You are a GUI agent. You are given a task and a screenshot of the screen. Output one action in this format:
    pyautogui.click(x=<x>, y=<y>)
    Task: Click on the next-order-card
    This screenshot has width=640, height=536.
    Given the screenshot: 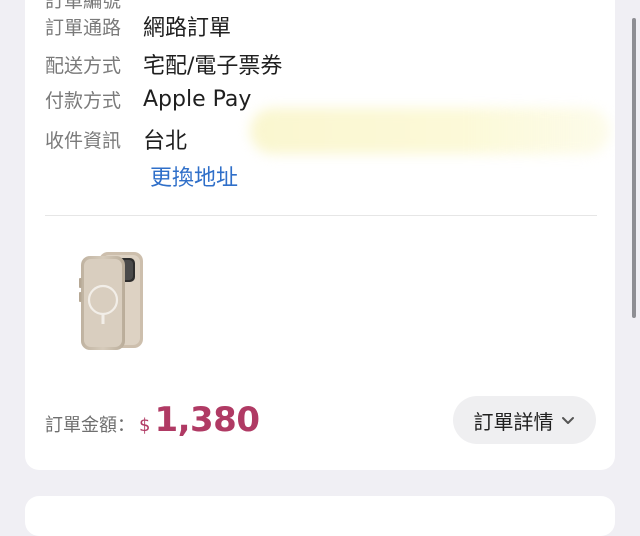 What is the action you would take?
    pyautogui.click(x=320, y=516)
    